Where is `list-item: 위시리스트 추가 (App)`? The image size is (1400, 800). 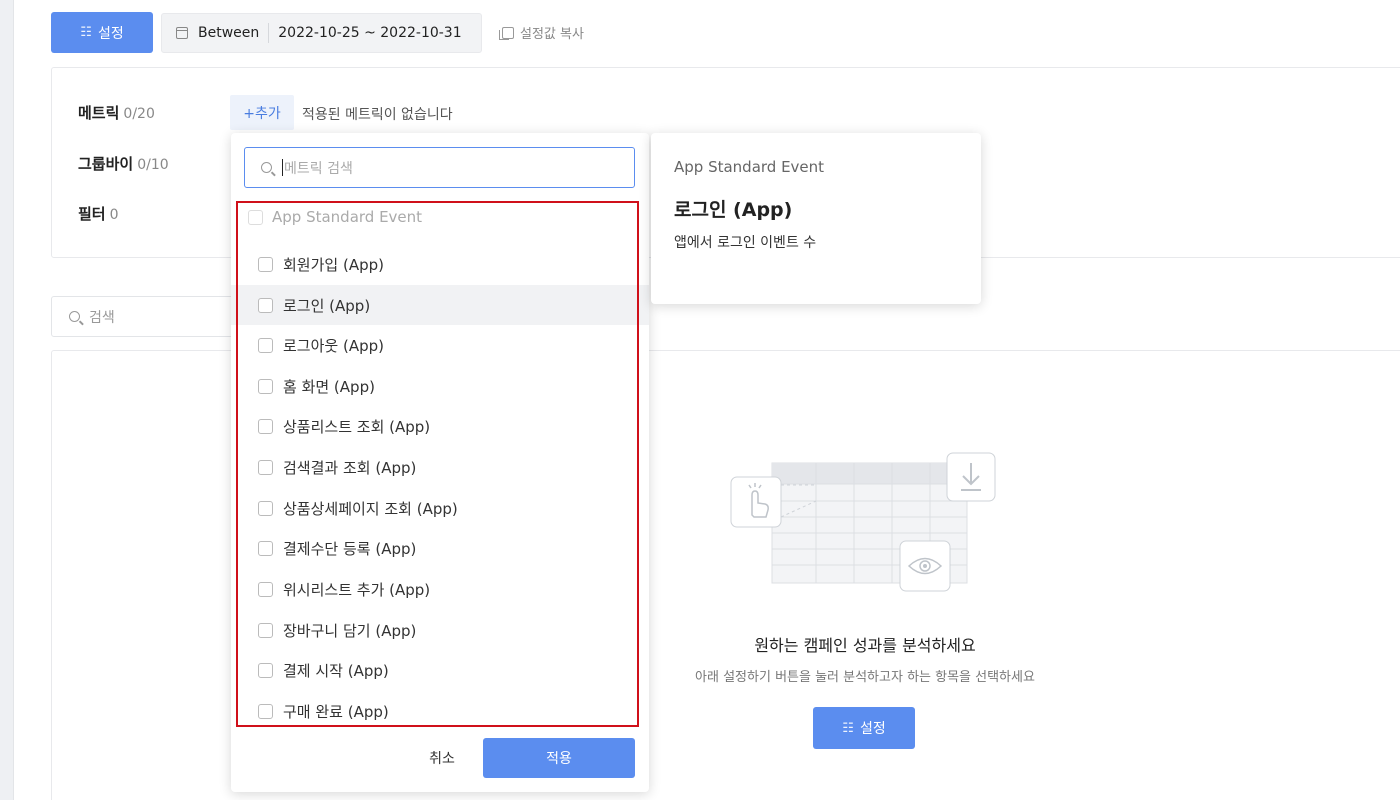 list-item: 위시리스트 추가 (App) is located at coordinates (440, 589).